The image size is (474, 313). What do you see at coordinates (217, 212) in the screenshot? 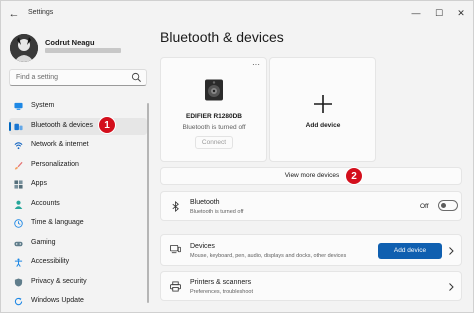
I see `bluetooth-subtitle: Bluetooth is turned off` at bounding box center [217, 212].